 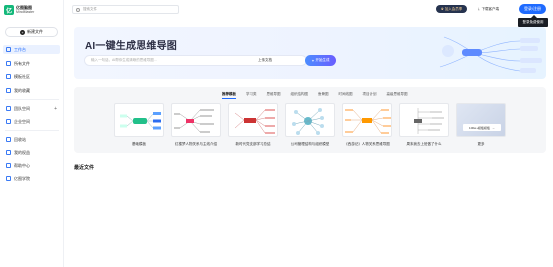 I want to click on login-button: 登录/注册, so click(x=532, y=9).